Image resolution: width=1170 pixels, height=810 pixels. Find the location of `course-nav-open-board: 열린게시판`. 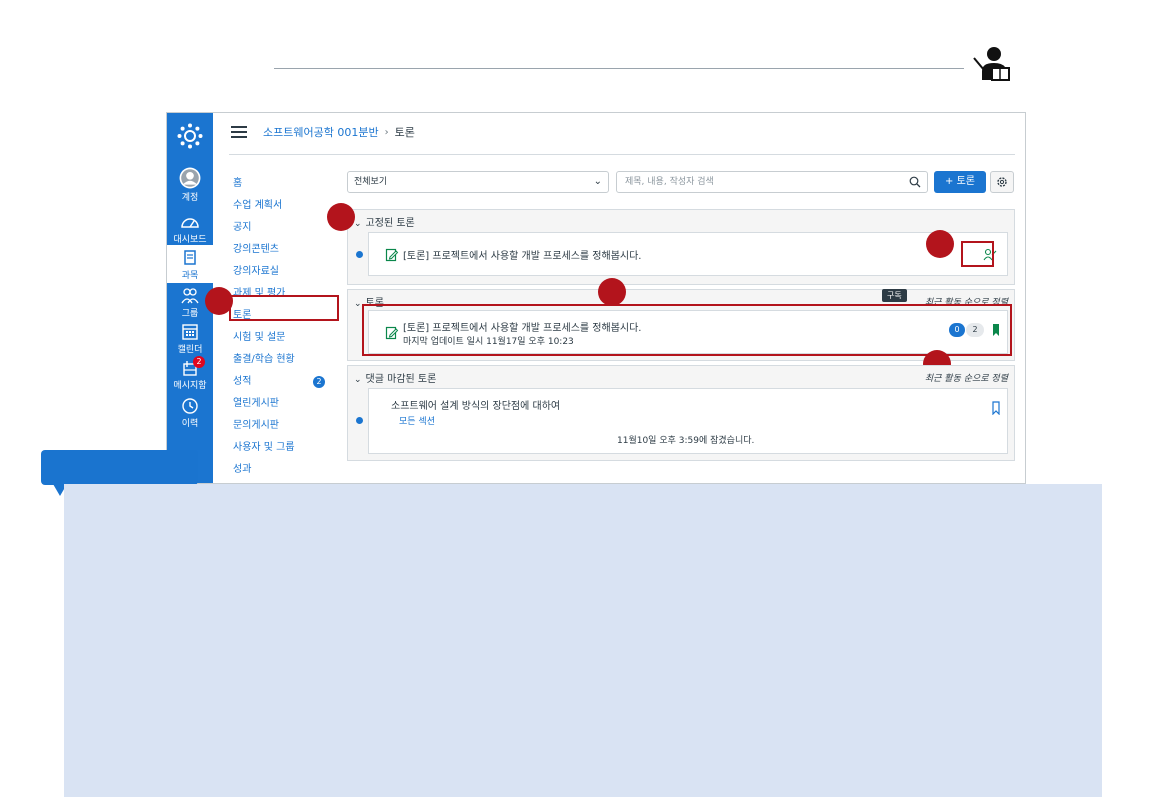

course-nav-open-board: 열린게시판 is located at coordinates (288, 404).